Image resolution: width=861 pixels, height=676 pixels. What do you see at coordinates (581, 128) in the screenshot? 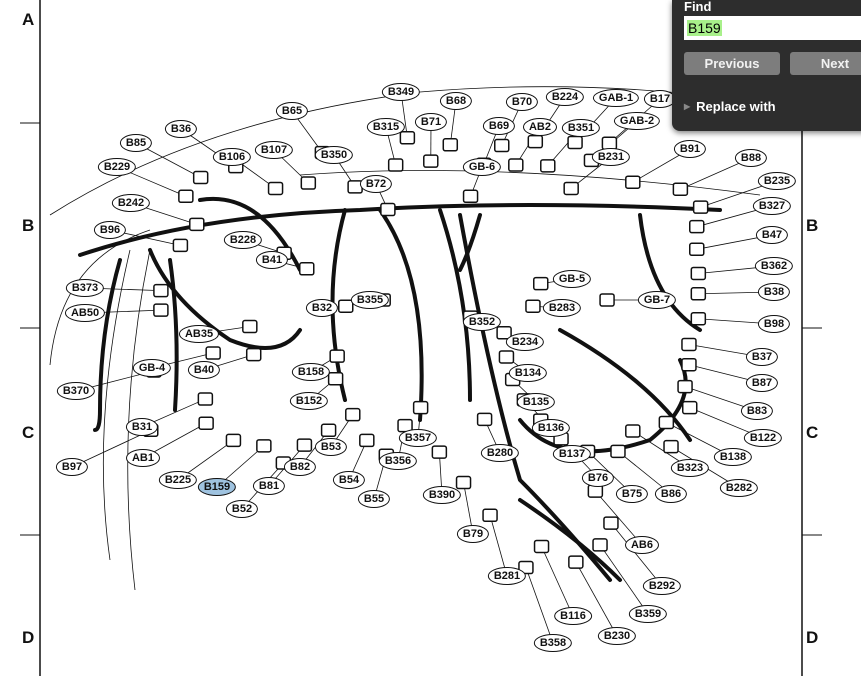
I see `connector-label-b351: B351` at bounding box center [581, 128].